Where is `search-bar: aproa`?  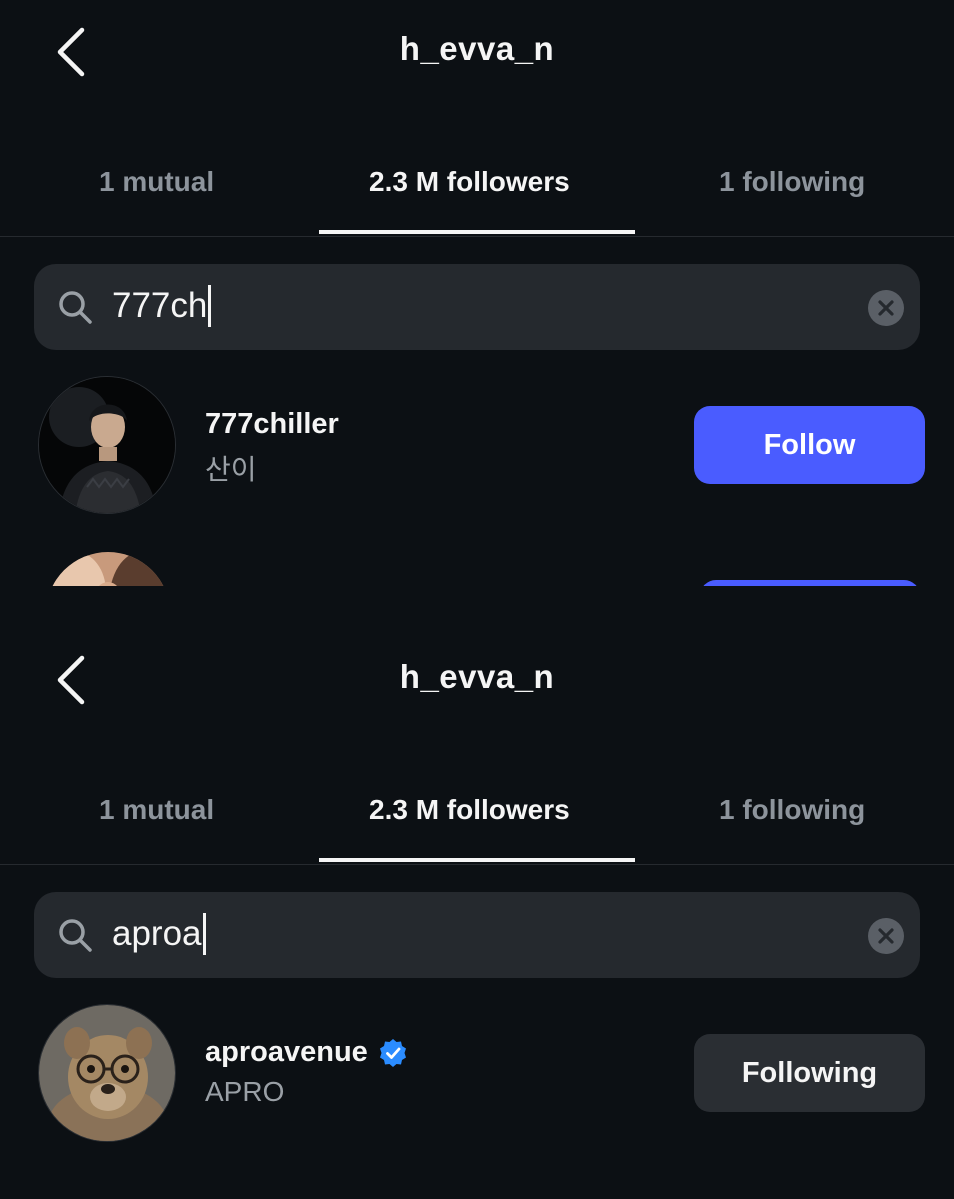 search-bar: aproa is located at coordinates (477, 935).